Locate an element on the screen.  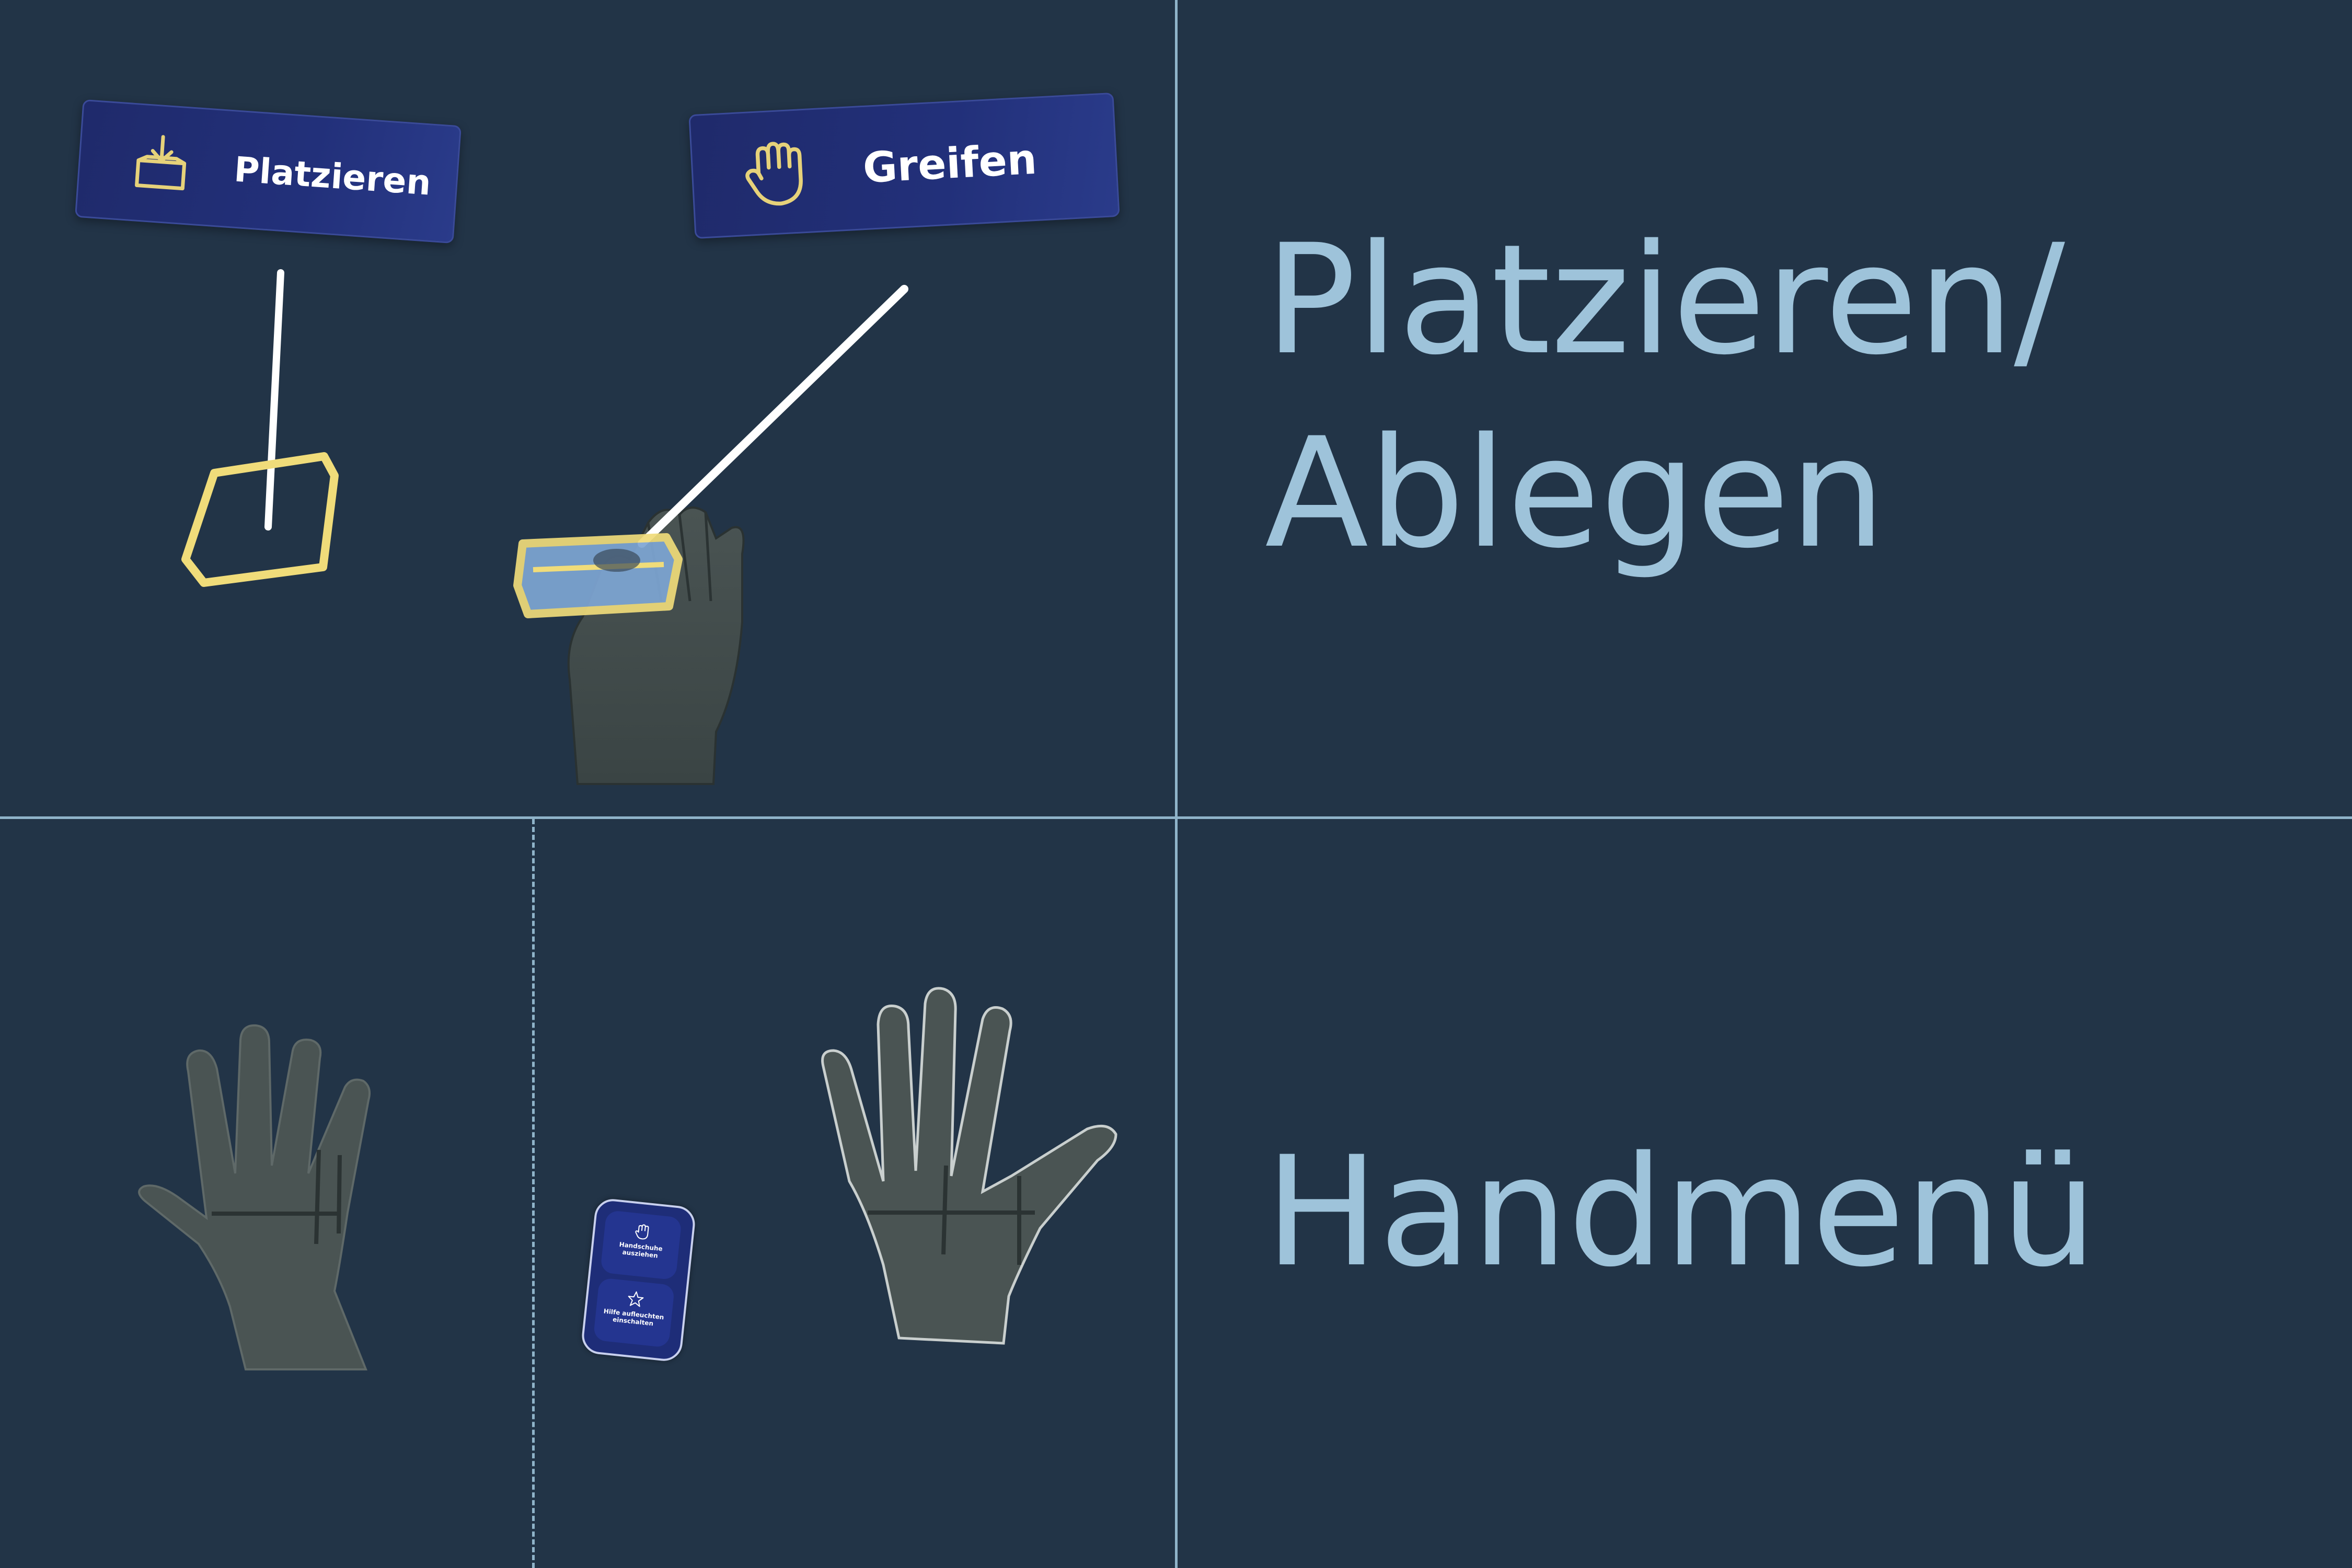
place-pointer-ray is located at coordinates (274, 400).